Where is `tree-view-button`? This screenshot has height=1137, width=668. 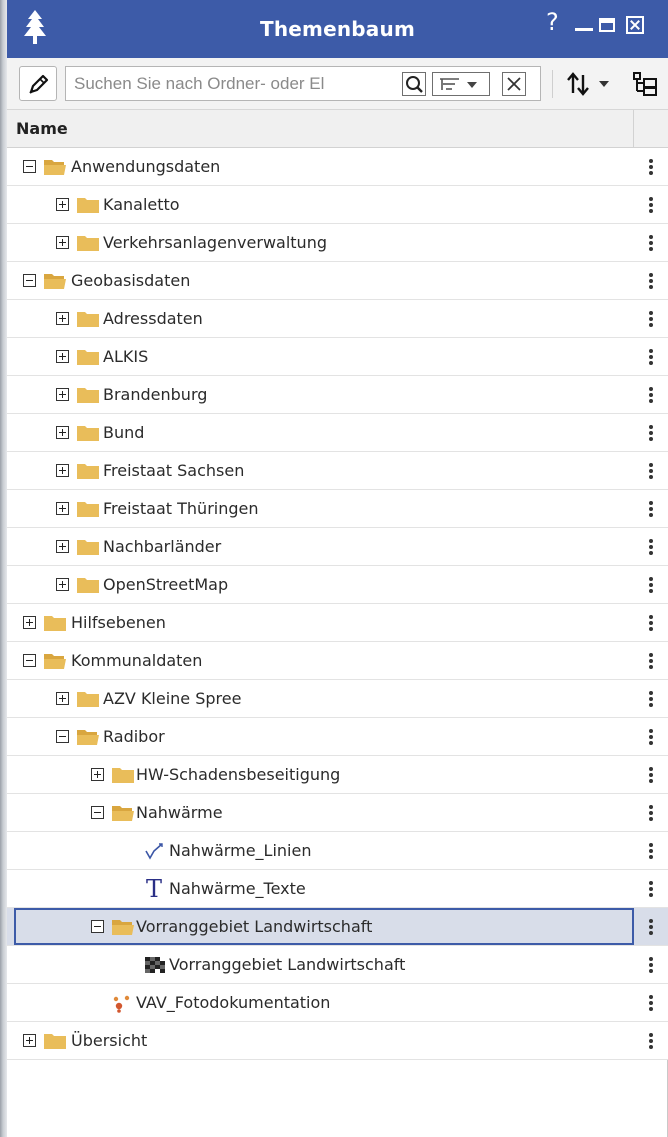 tree-view-button is located at coordinates (645, 84).